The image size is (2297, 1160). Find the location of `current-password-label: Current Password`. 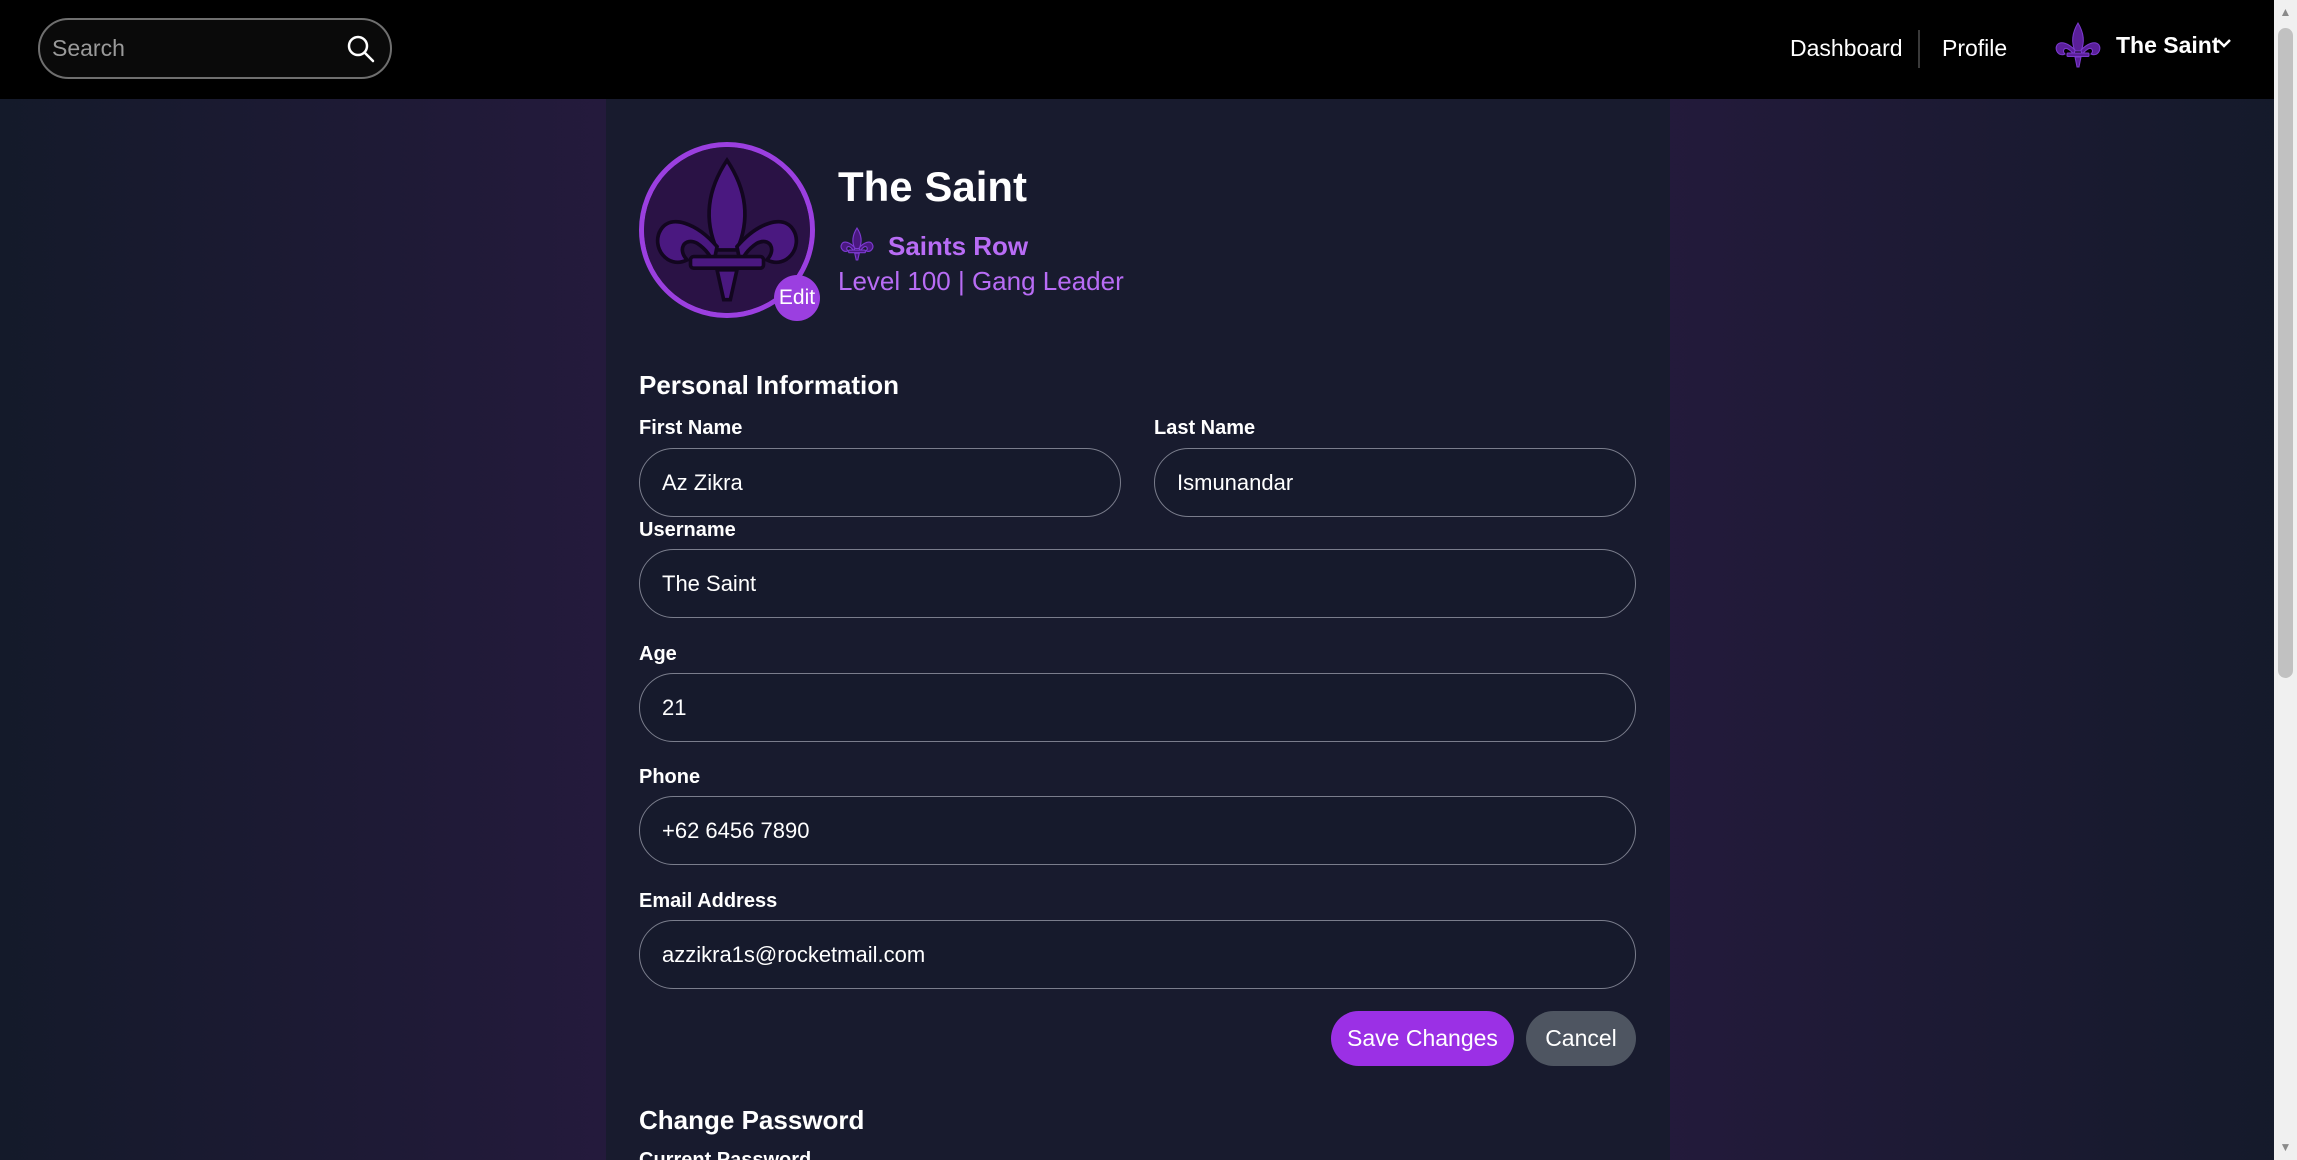

current-password-label: Current Password is located at coordinates (725, 1154).